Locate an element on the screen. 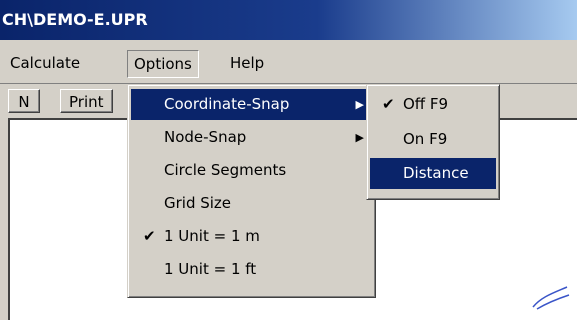 This screenshot has width=577, height=320. menu-item-label: 1 Unit = 1 ft is located at coordinates (210, 269).